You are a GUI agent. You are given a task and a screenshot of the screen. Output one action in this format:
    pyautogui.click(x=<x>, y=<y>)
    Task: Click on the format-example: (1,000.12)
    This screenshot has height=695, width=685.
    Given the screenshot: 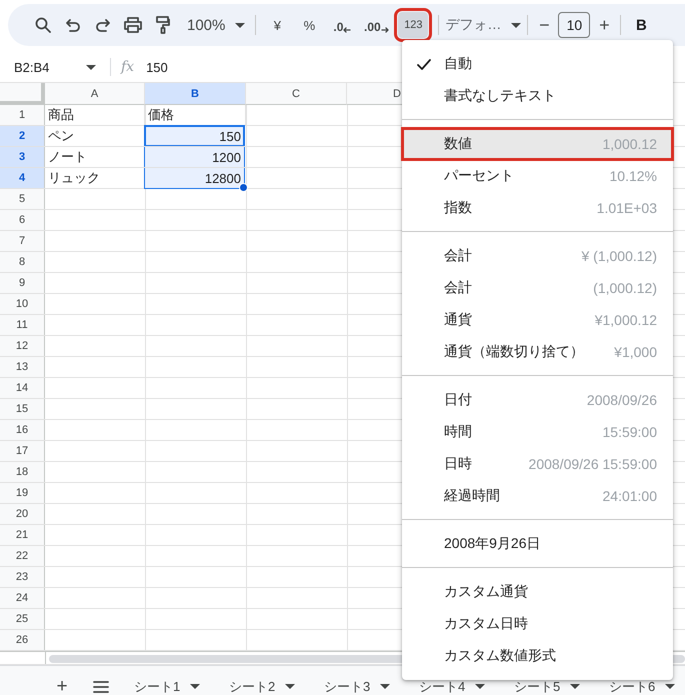 What is the action you would take?
    pyautogui.click(x=625, y=288)
    